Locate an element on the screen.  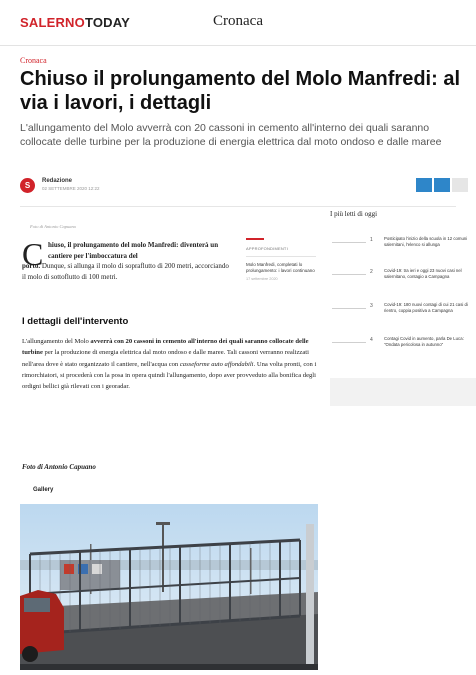
most-read-number: 4 is located at coordinates (371, 340).